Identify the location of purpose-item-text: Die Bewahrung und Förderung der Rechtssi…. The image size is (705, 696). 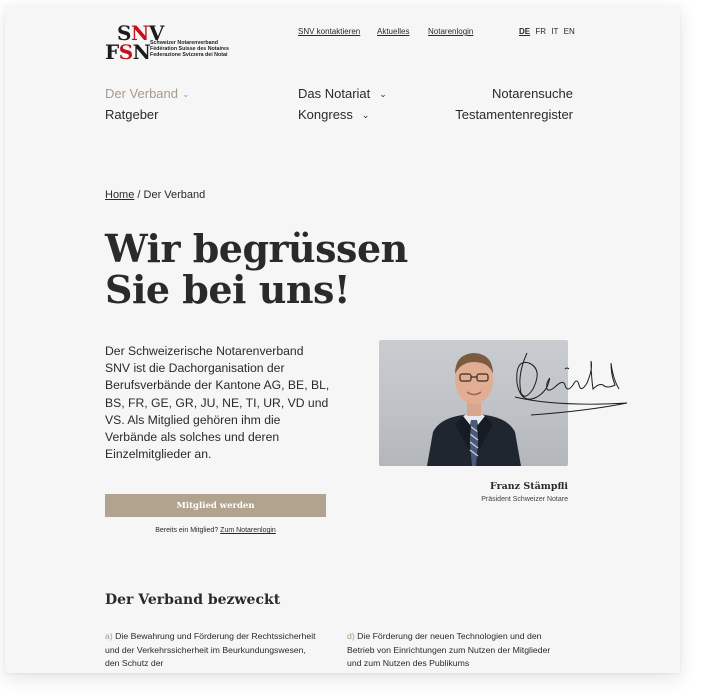
(210, 649).